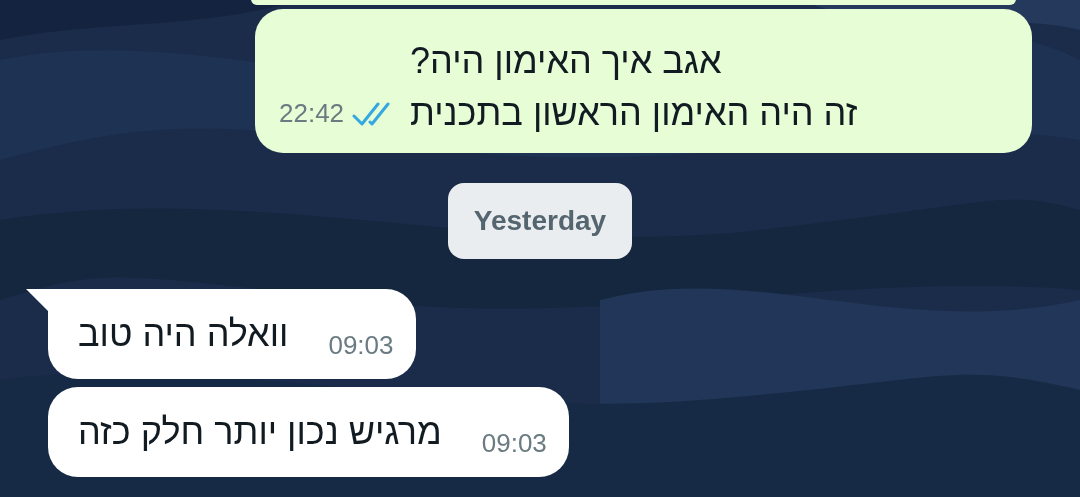 The height and width of the screenshot is (497, 1080). What do you see at coordinates (634, 113) in the screenshot?
I see `message-text: זה היה האימון הראשון בתכנית` at bounding box center [634, 113].